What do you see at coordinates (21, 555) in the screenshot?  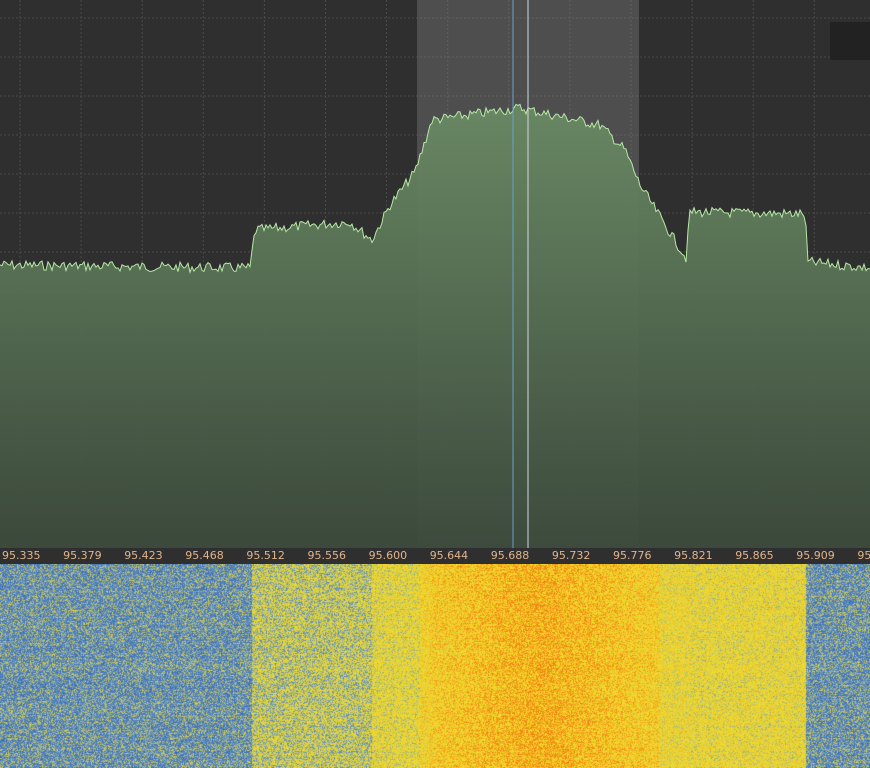 I see `axis-tick-label: 95.335` at bounding box center [21, 555].